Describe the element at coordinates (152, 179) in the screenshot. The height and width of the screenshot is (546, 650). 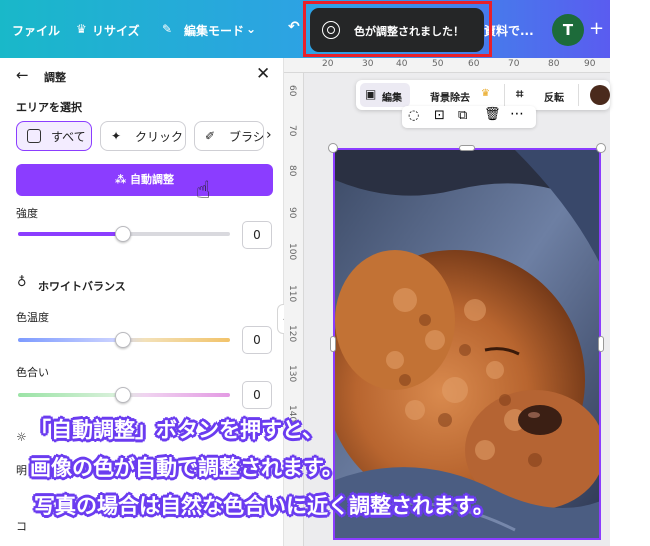
I see `auto-adjust-label: 自動調整` at that location.